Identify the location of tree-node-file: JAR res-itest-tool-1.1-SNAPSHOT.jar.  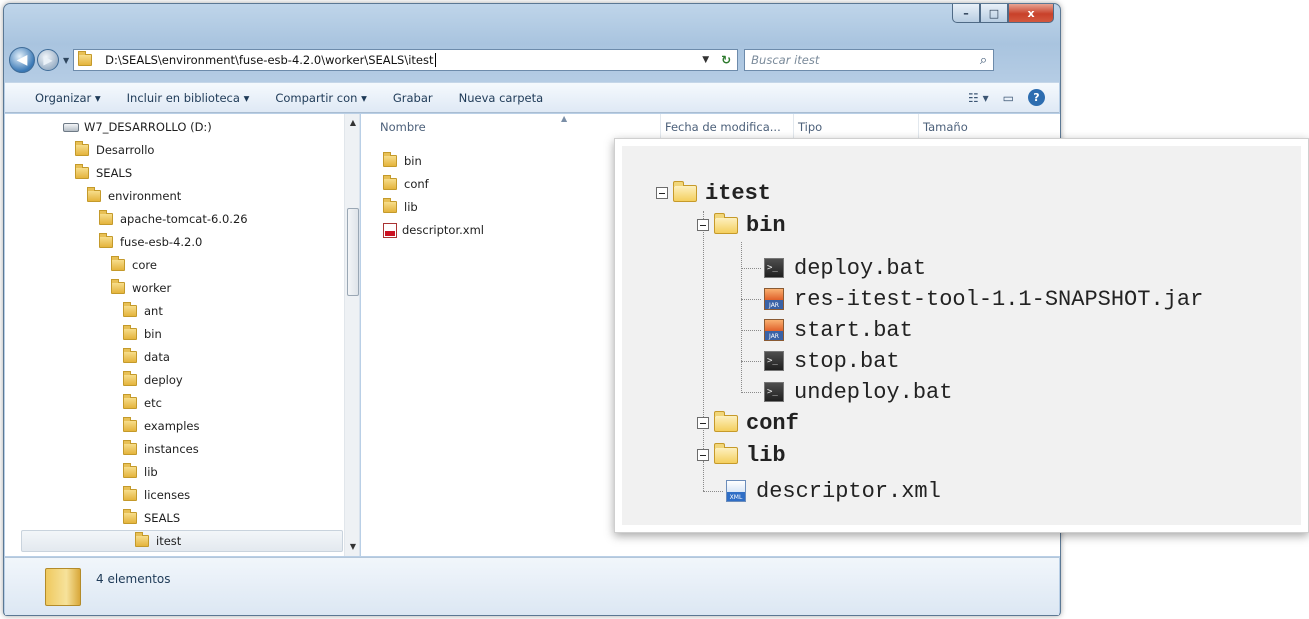
(983, 299).